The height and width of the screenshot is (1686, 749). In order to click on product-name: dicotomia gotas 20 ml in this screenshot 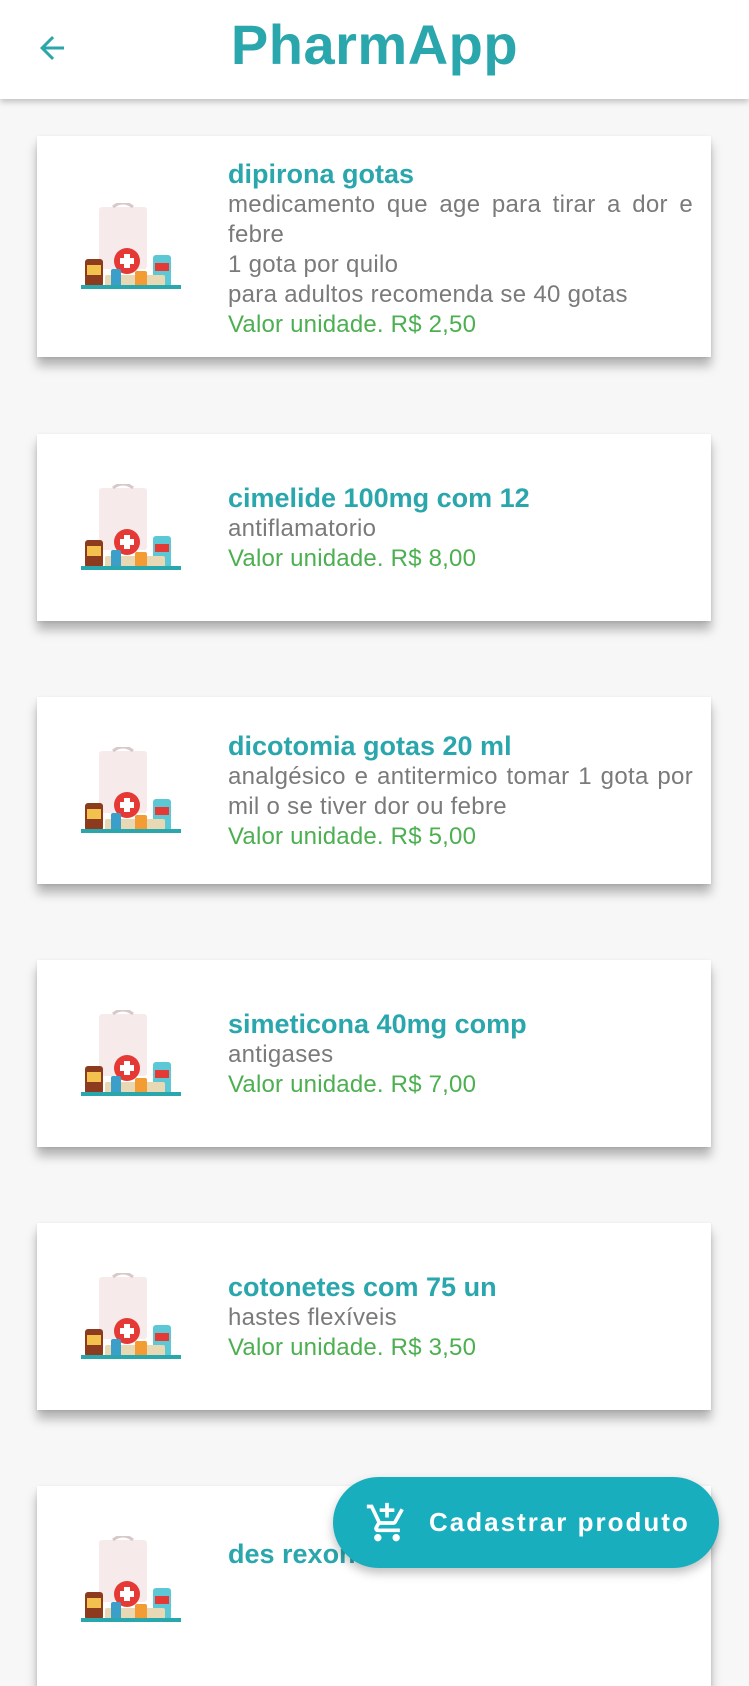, I will do `click(370, 746)`.